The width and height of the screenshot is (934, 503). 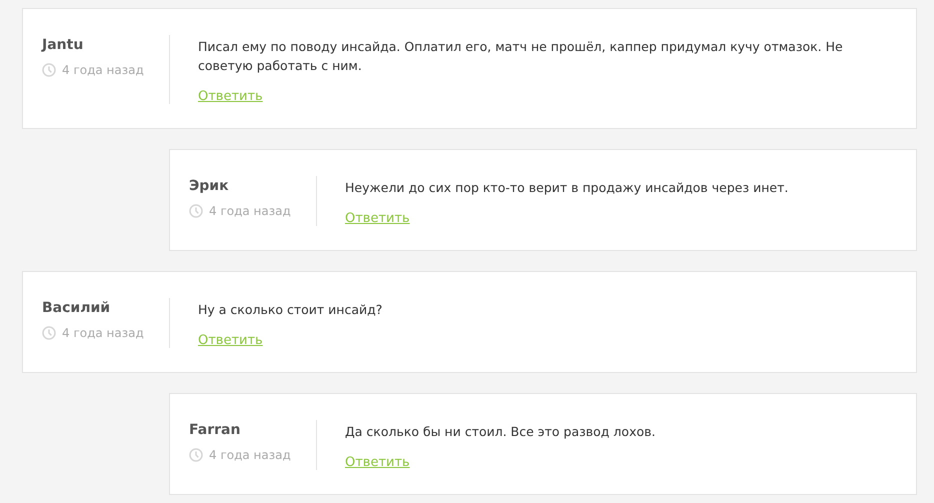 What do you see at coordinates (500, 432) in the screenshot?
I see `comment-text: Да сколько бы ни стоил. Все это развод лохов.` at bounding box center [500, 432].